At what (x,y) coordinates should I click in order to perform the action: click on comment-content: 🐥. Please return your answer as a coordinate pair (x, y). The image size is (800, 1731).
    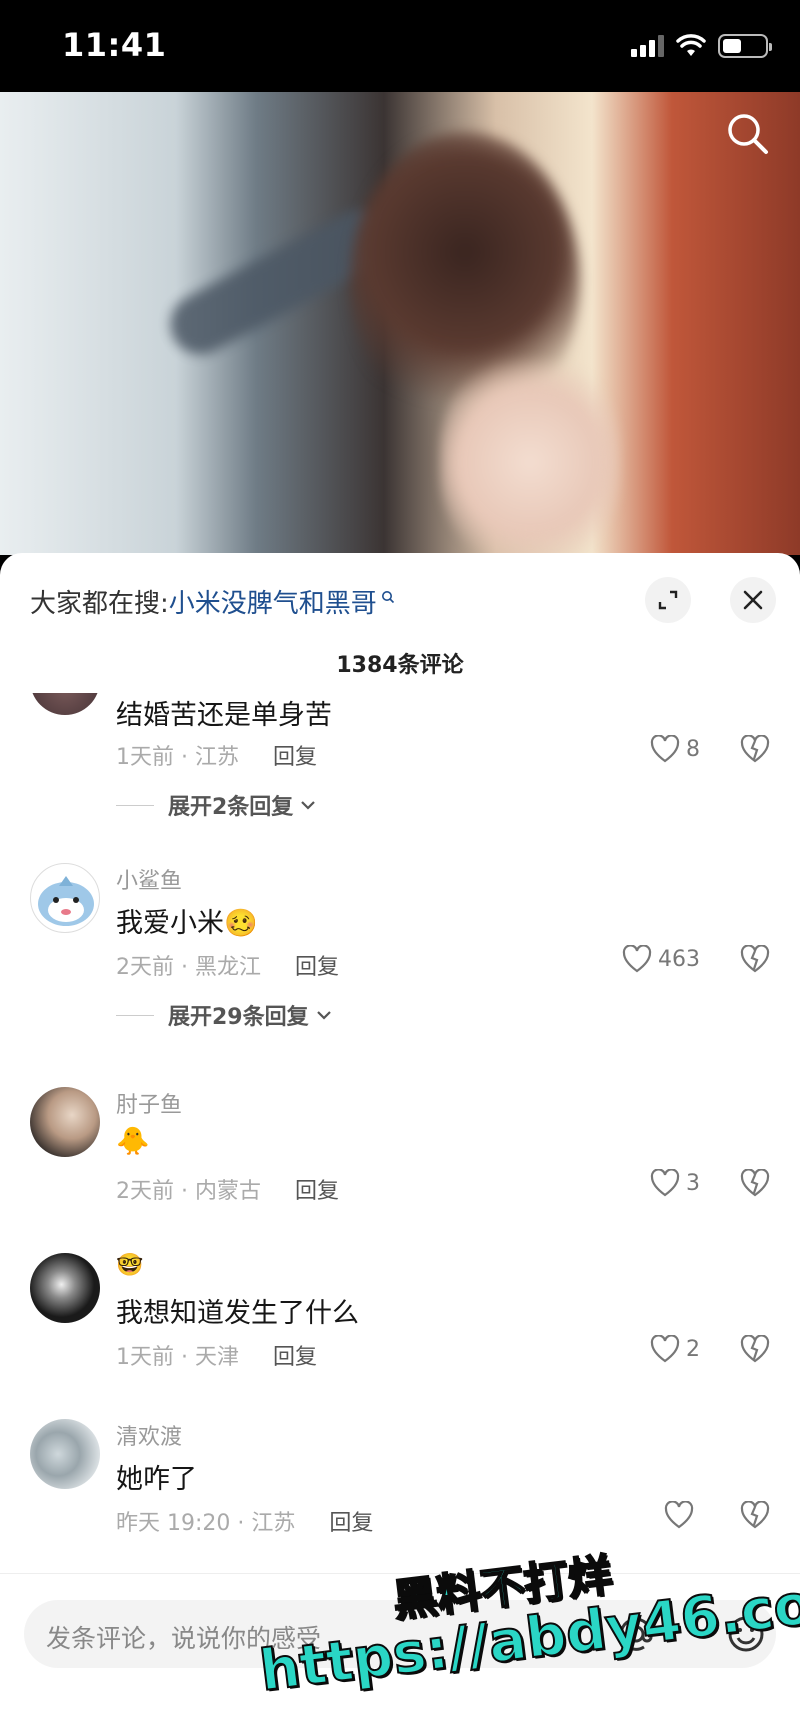
    Looking at the image, I should click on (133, 1141).